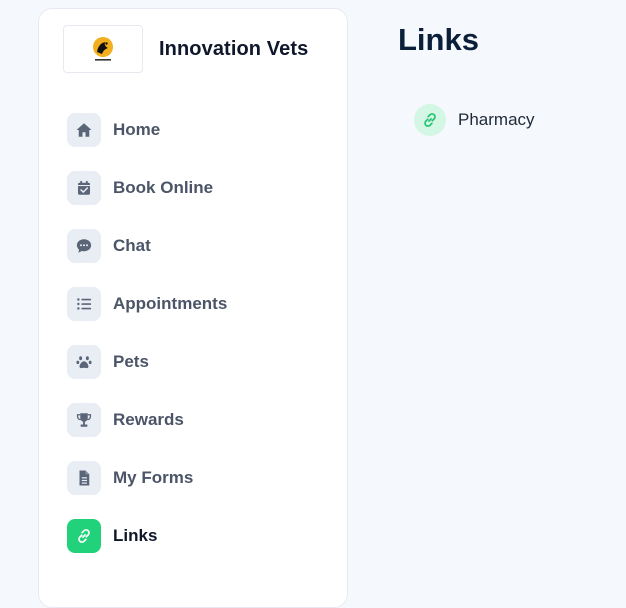 The height and width of the screenshot is (608, 626). I want to click on innovation-vets-logo-icon, so click(103, 49).